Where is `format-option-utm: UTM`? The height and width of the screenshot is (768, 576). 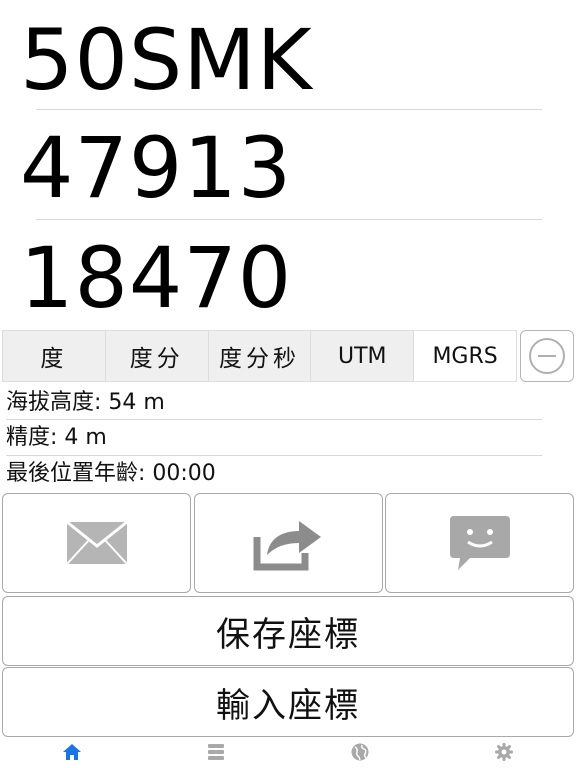 format-option-utm: UTM is located at coordinates (363, 356).